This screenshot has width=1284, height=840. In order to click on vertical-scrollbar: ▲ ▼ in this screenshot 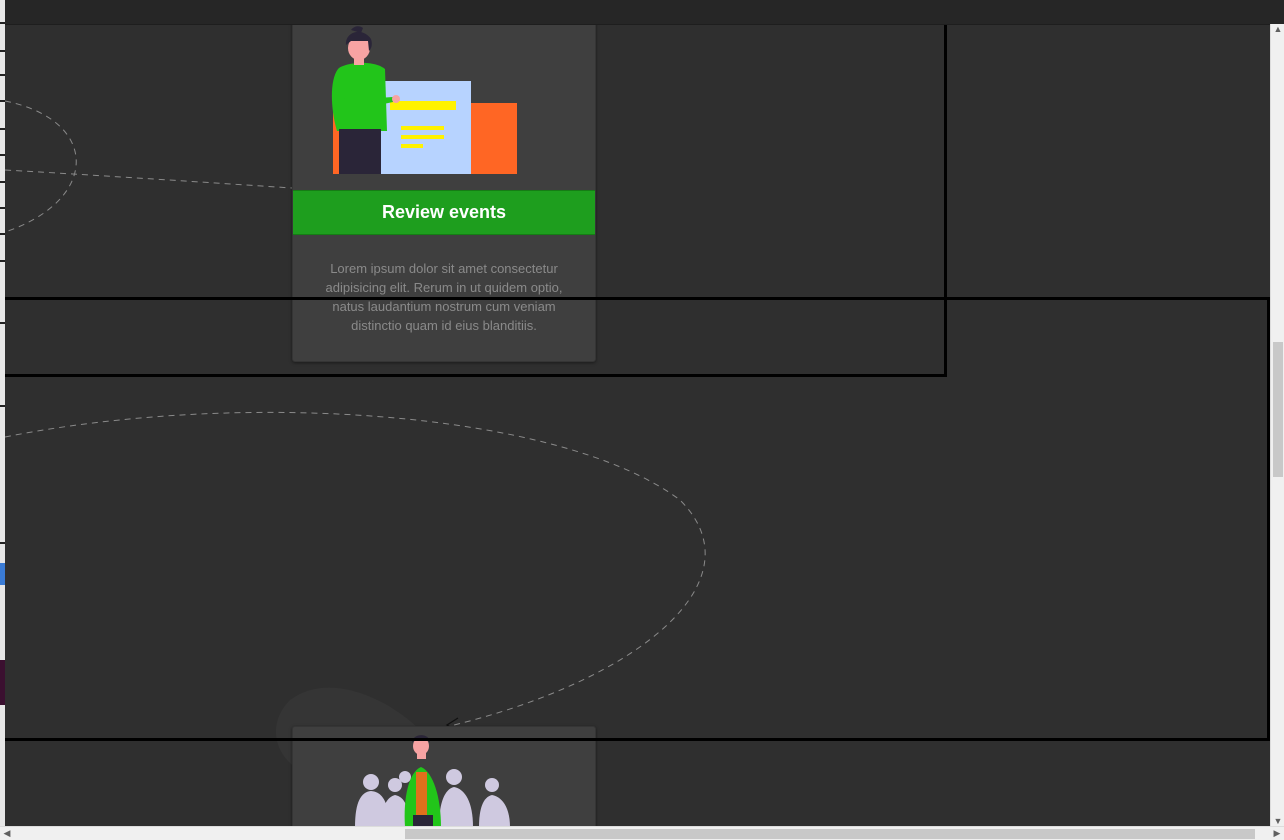, I will do `click(1277, 425)`.